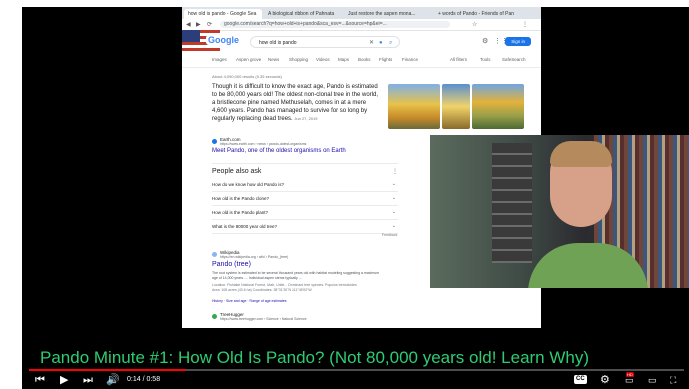  What do you see at coordinates (247, 76) in the screenshot?
I see `result-stats: About 4,090,000 results (0.35 seconds)` at bounding box center [247, 76].